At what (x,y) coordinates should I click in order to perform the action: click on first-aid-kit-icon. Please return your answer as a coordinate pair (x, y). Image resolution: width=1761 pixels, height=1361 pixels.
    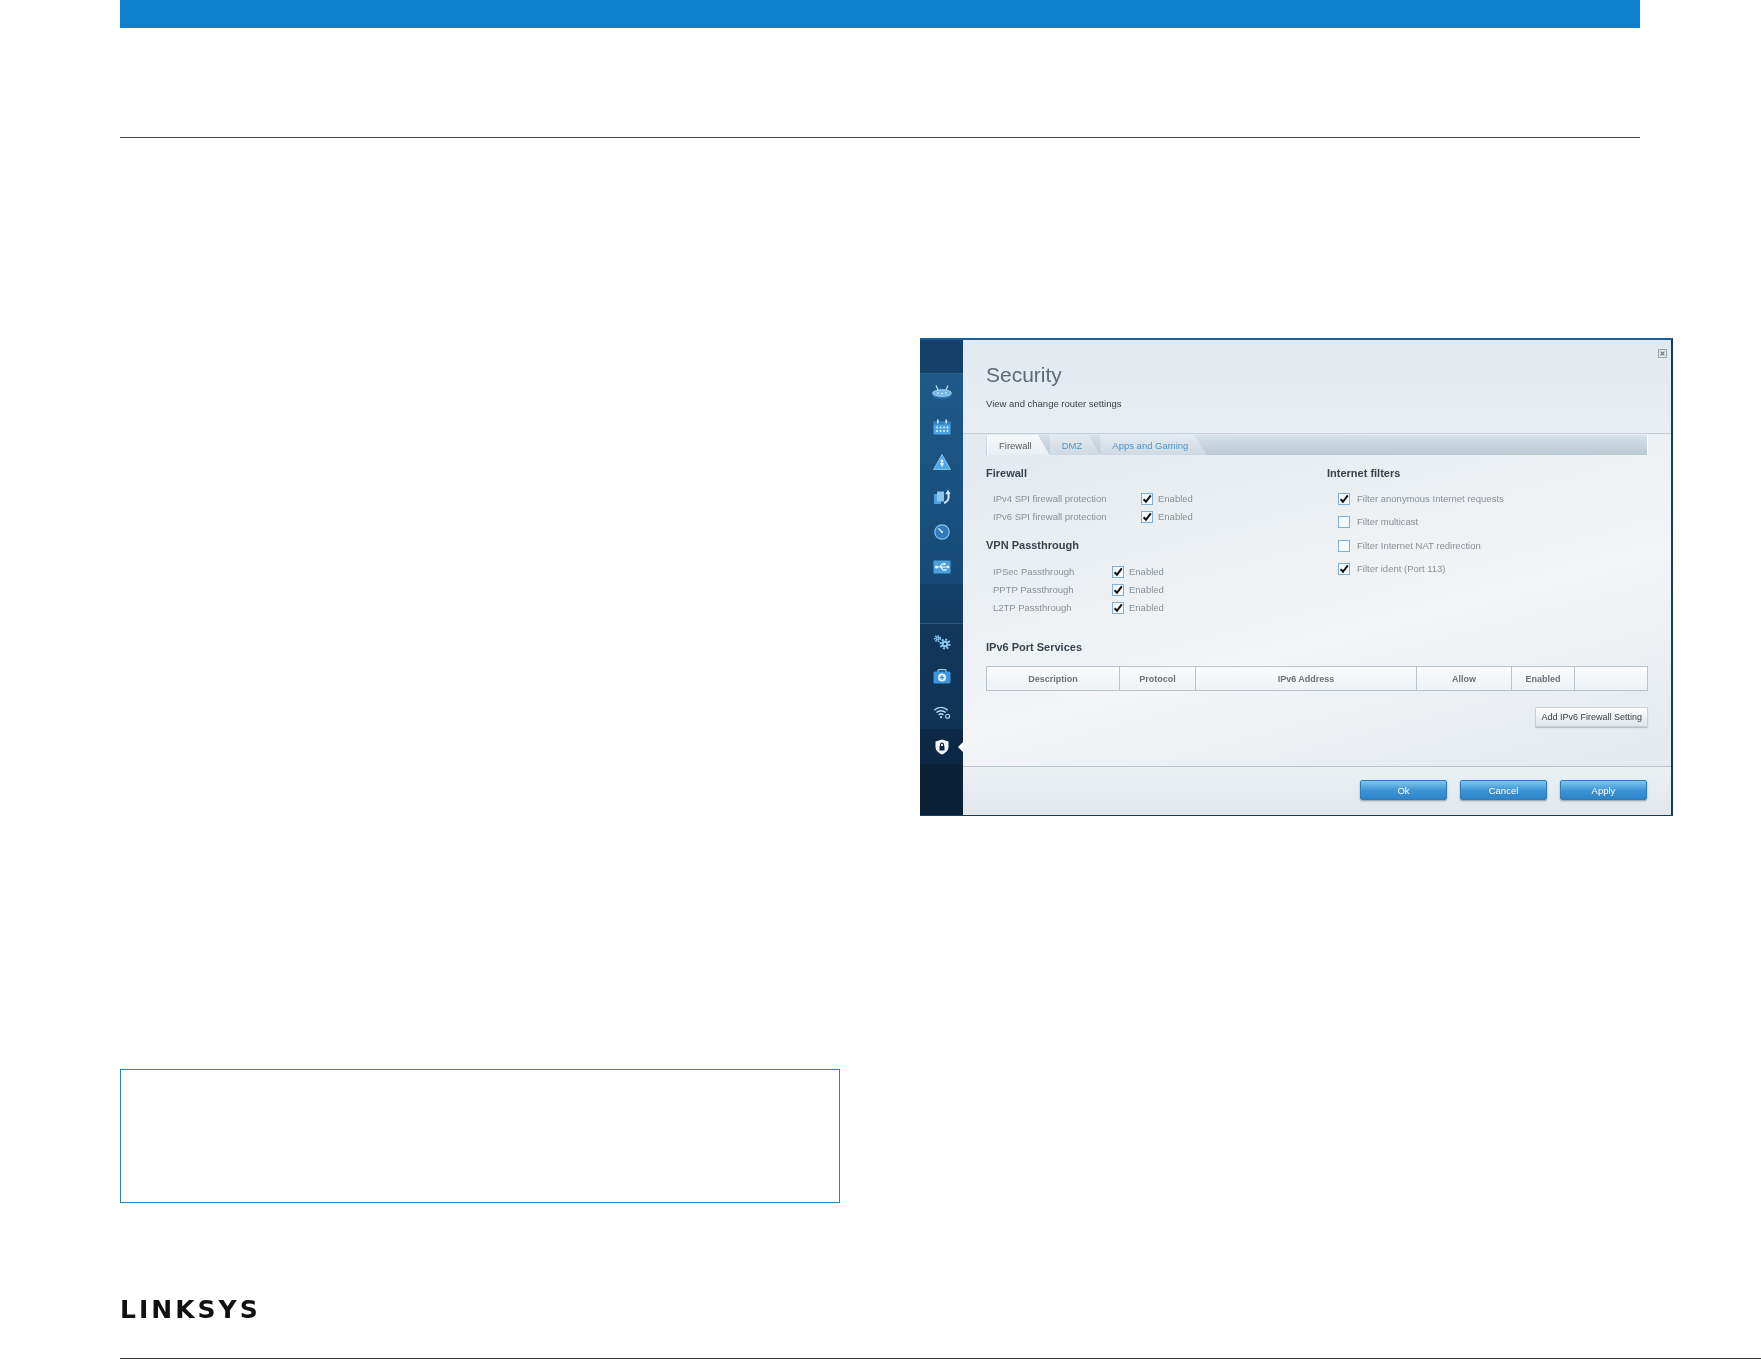
    Looking at the image, I should click on (941, 676).